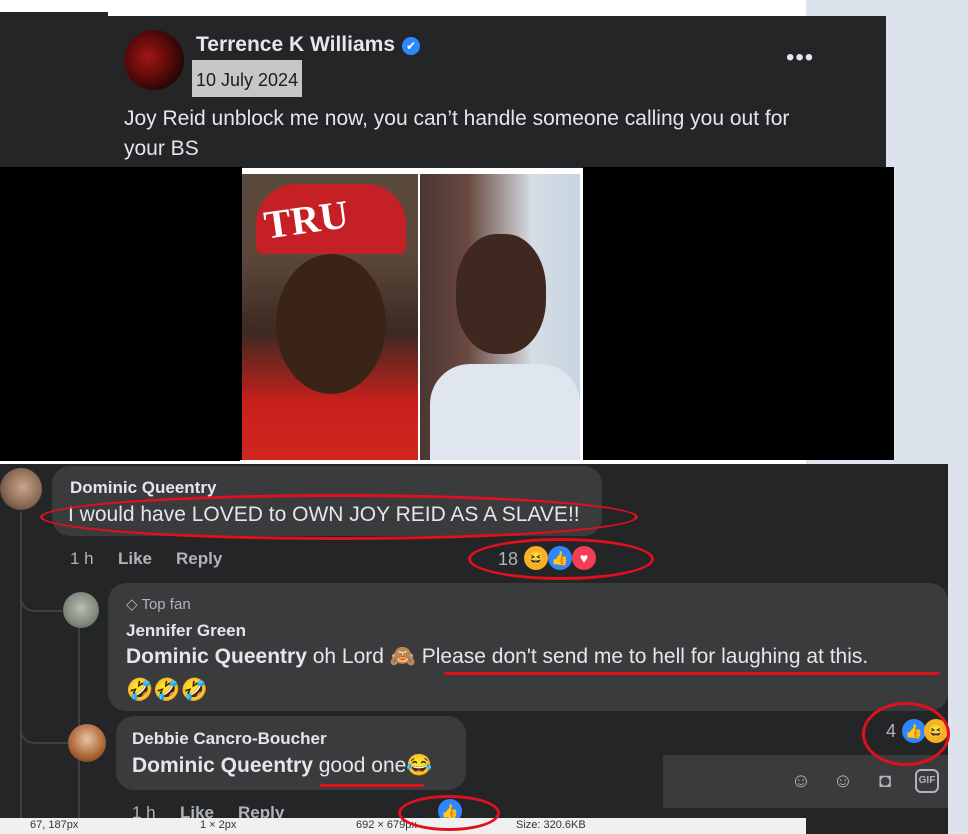 The height and width of the screenshot is (834, 968). Describe the element at coordinates (885, 781) in the screenshot. I see `camera-icon: ◘` at that location.